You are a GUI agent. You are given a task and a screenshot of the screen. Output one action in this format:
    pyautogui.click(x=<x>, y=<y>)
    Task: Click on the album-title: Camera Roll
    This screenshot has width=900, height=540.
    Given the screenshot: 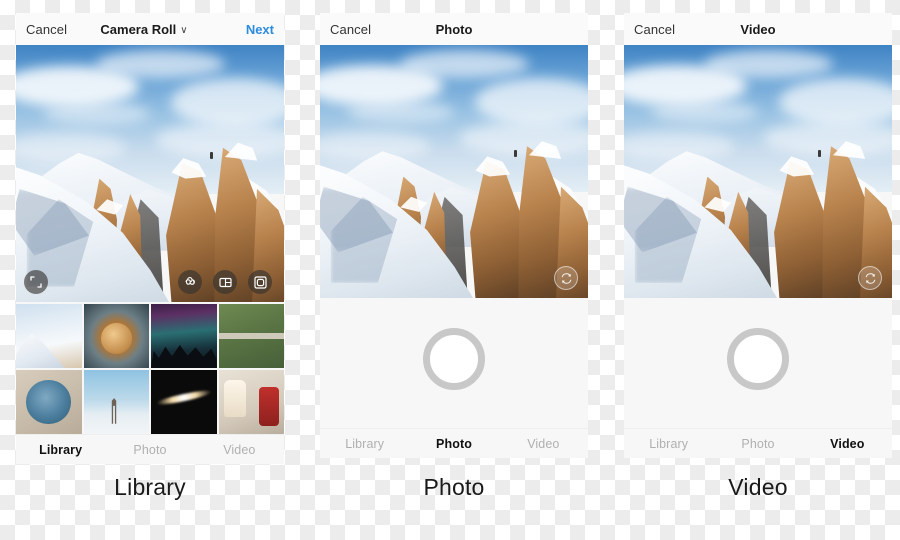 What is the action you would take?
    pyautogui.click(x=138, y=29)
    